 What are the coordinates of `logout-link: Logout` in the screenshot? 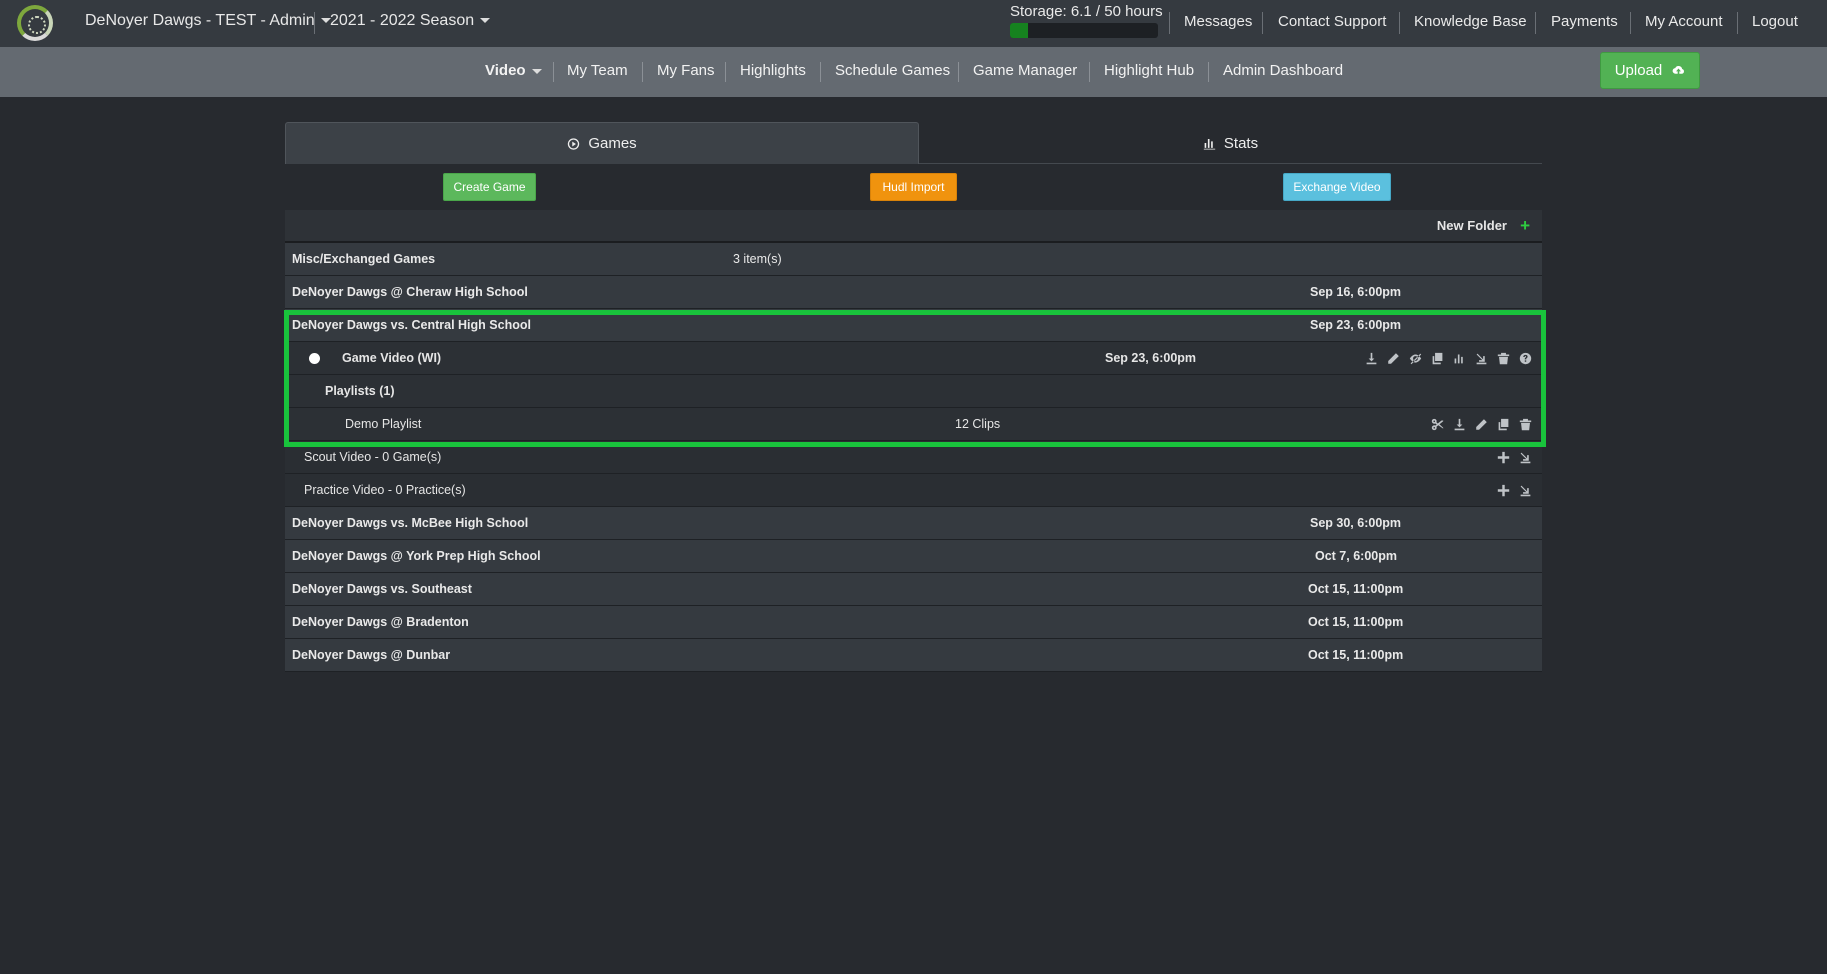 It's located at (1775, 21).